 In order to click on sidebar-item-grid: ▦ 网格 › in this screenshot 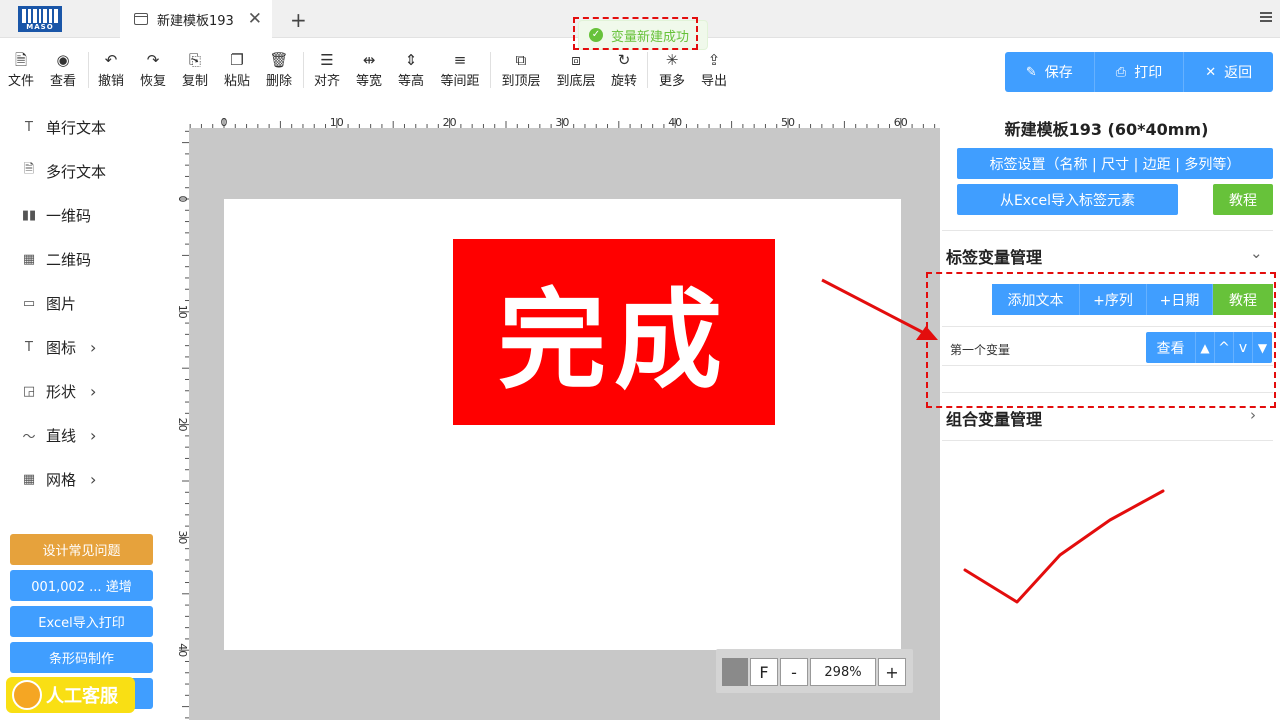, I will do `click(58, 479)`.